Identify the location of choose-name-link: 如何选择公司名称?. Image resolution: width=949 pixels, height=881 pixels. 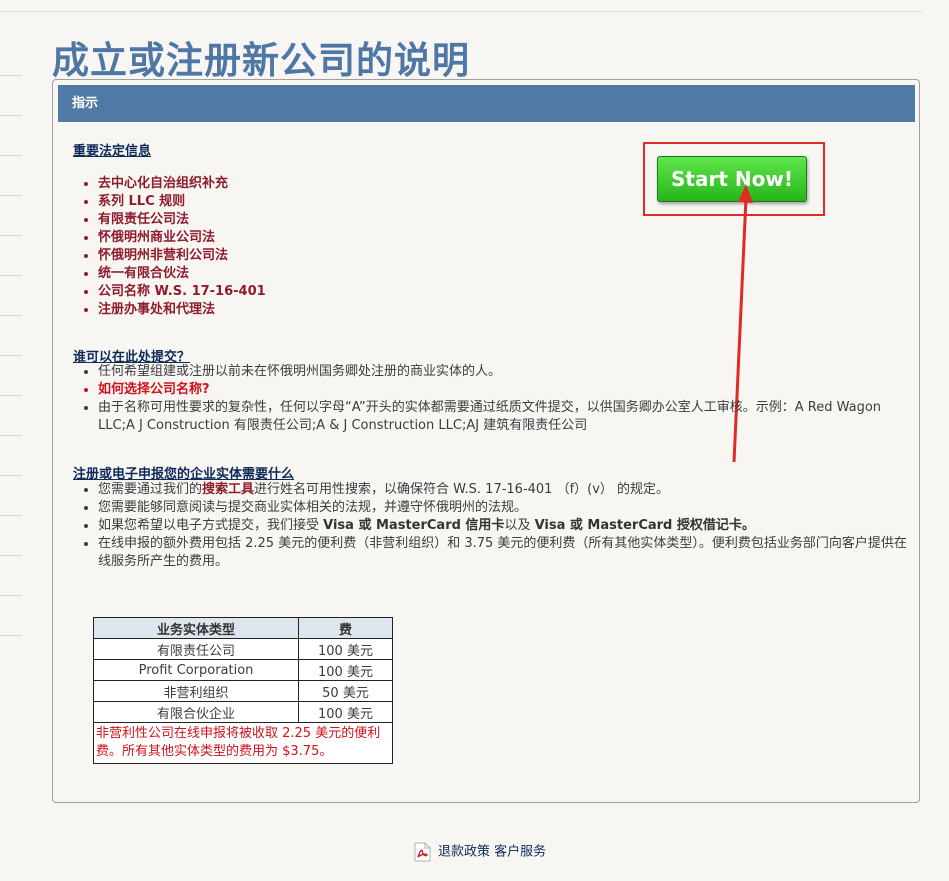
(508, 390).